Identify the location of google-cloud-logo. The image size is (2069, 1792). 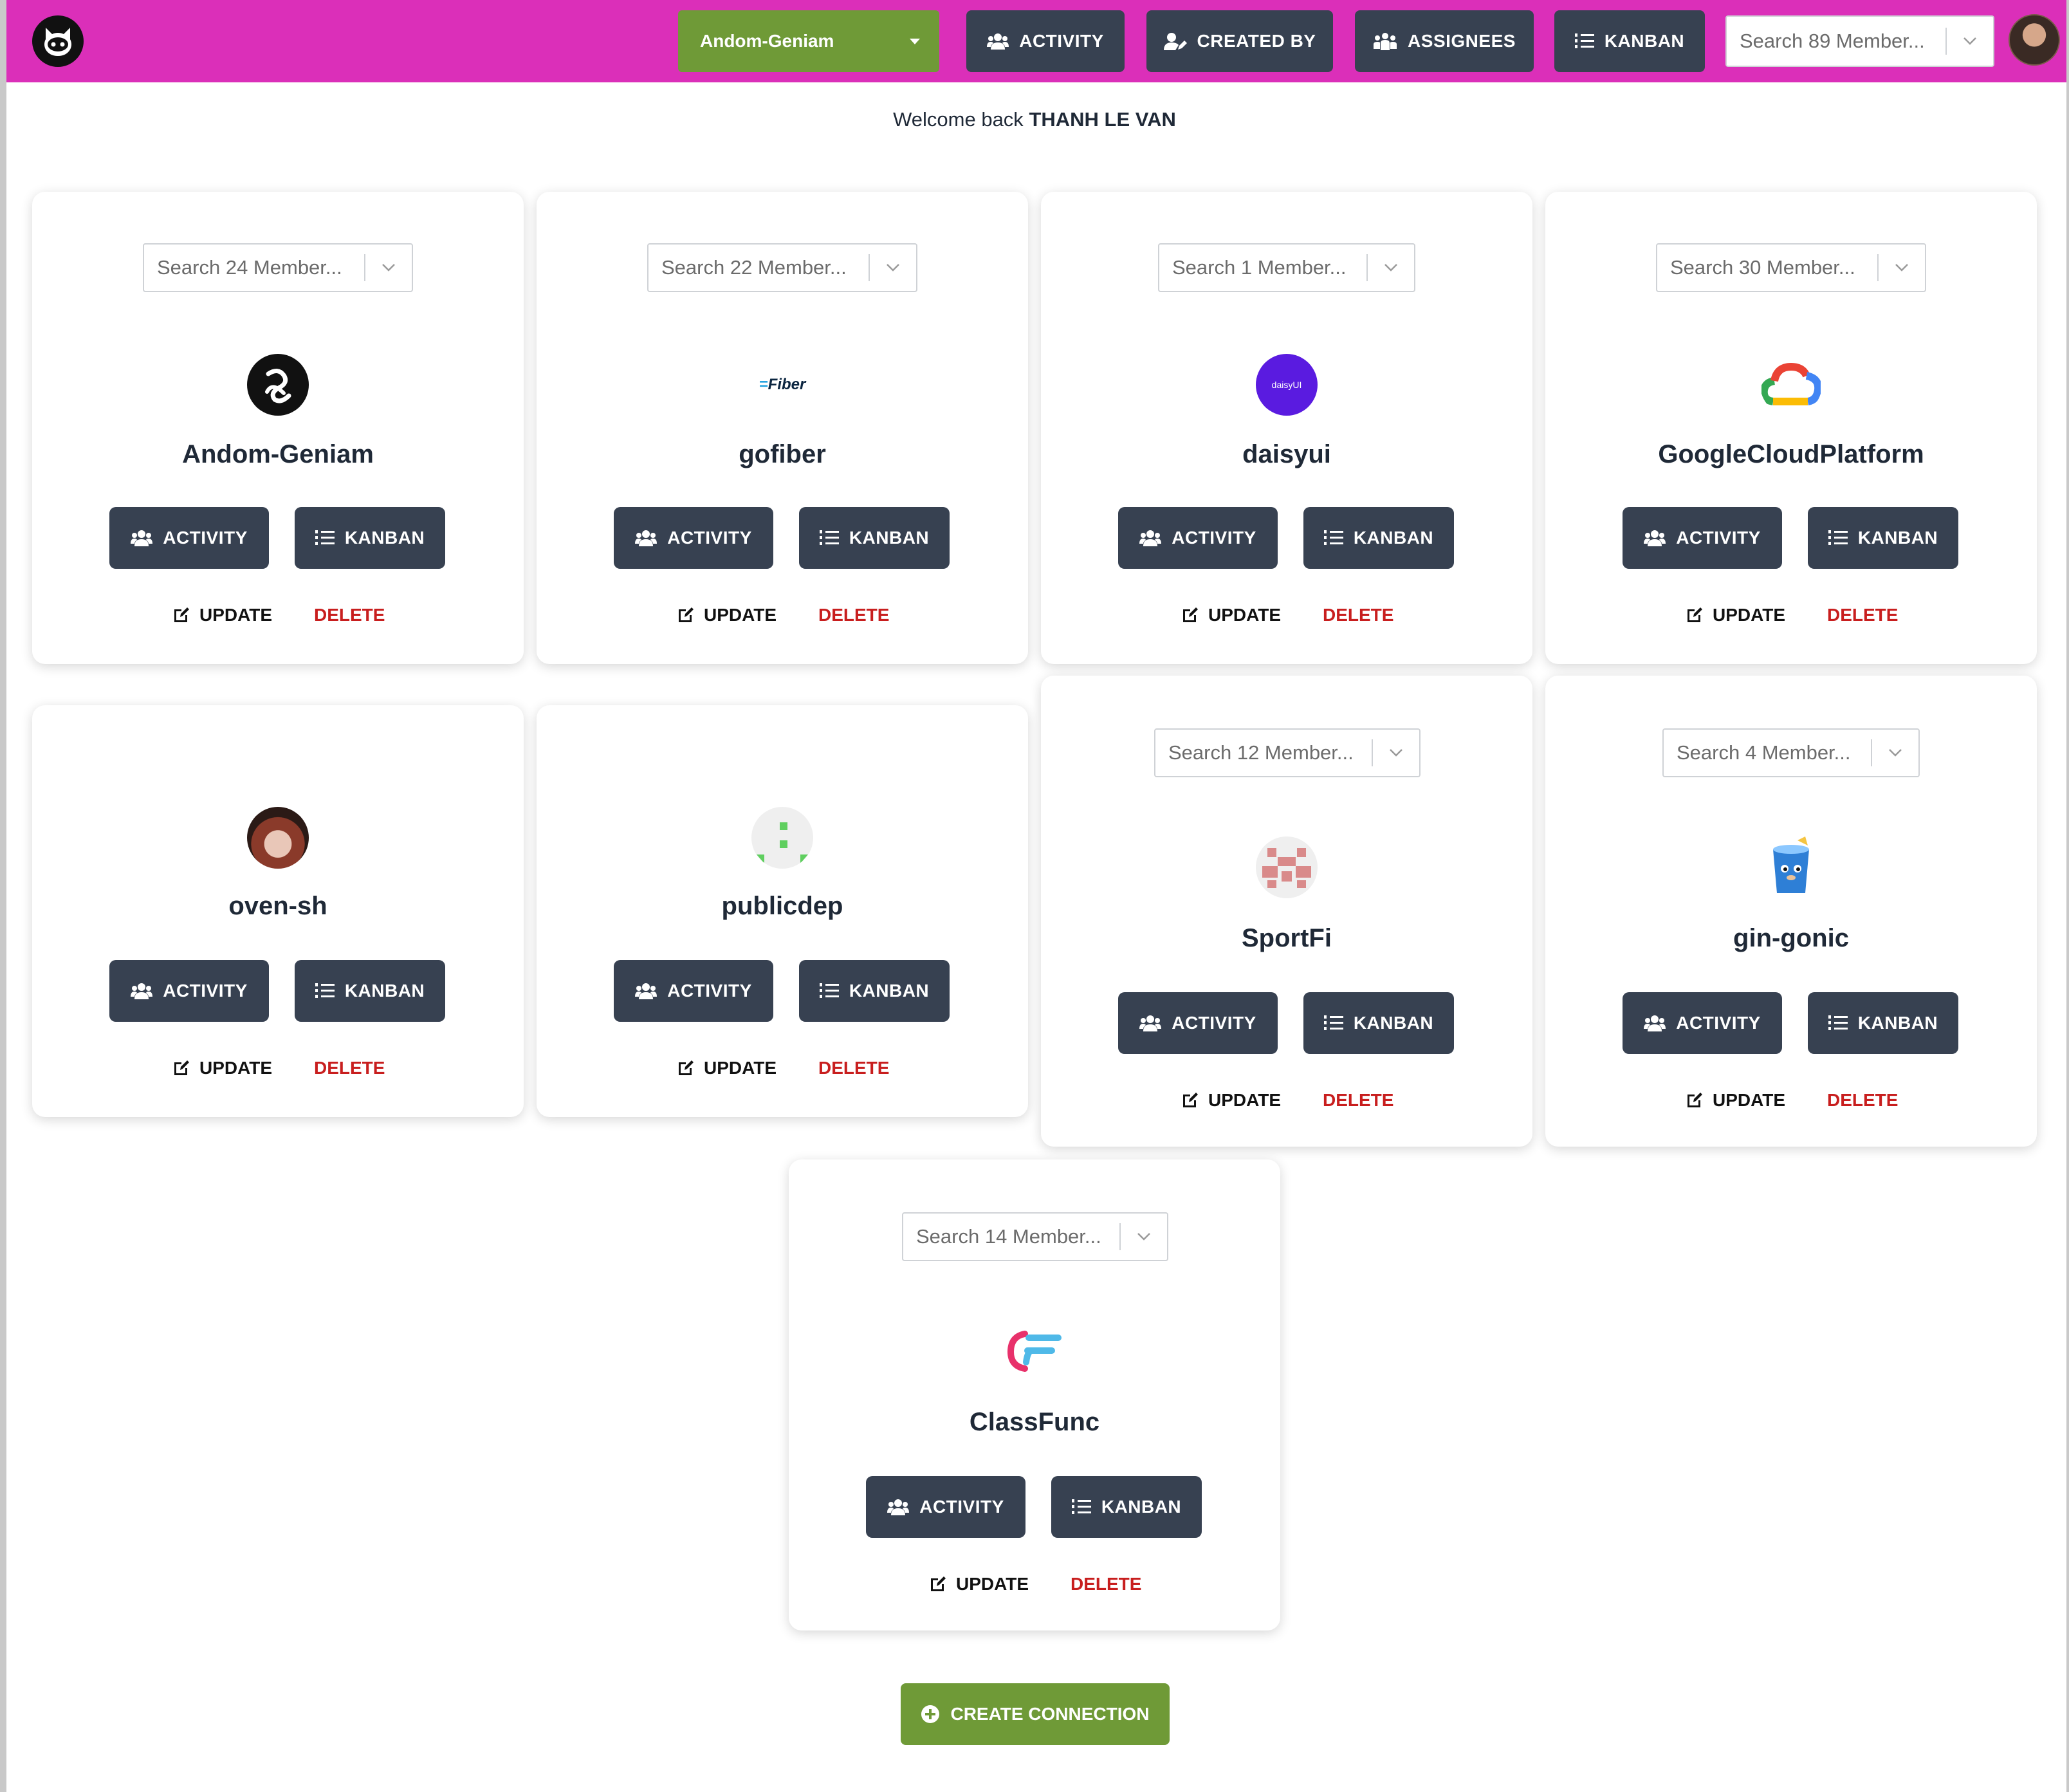
(1791, 385).